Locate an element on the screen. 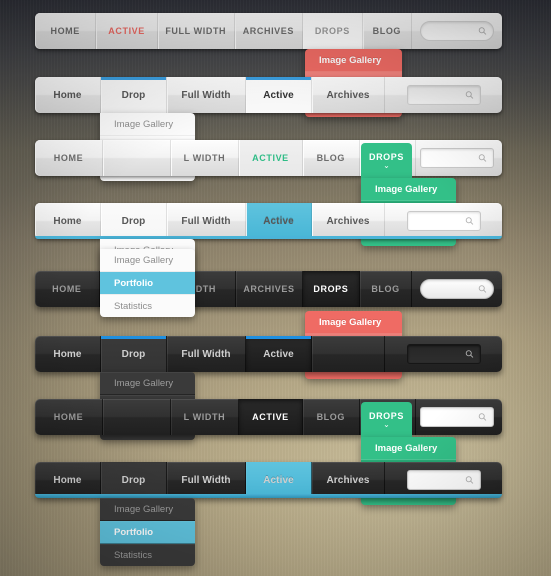  nav-item-archives is located at coordinates (348, 354).